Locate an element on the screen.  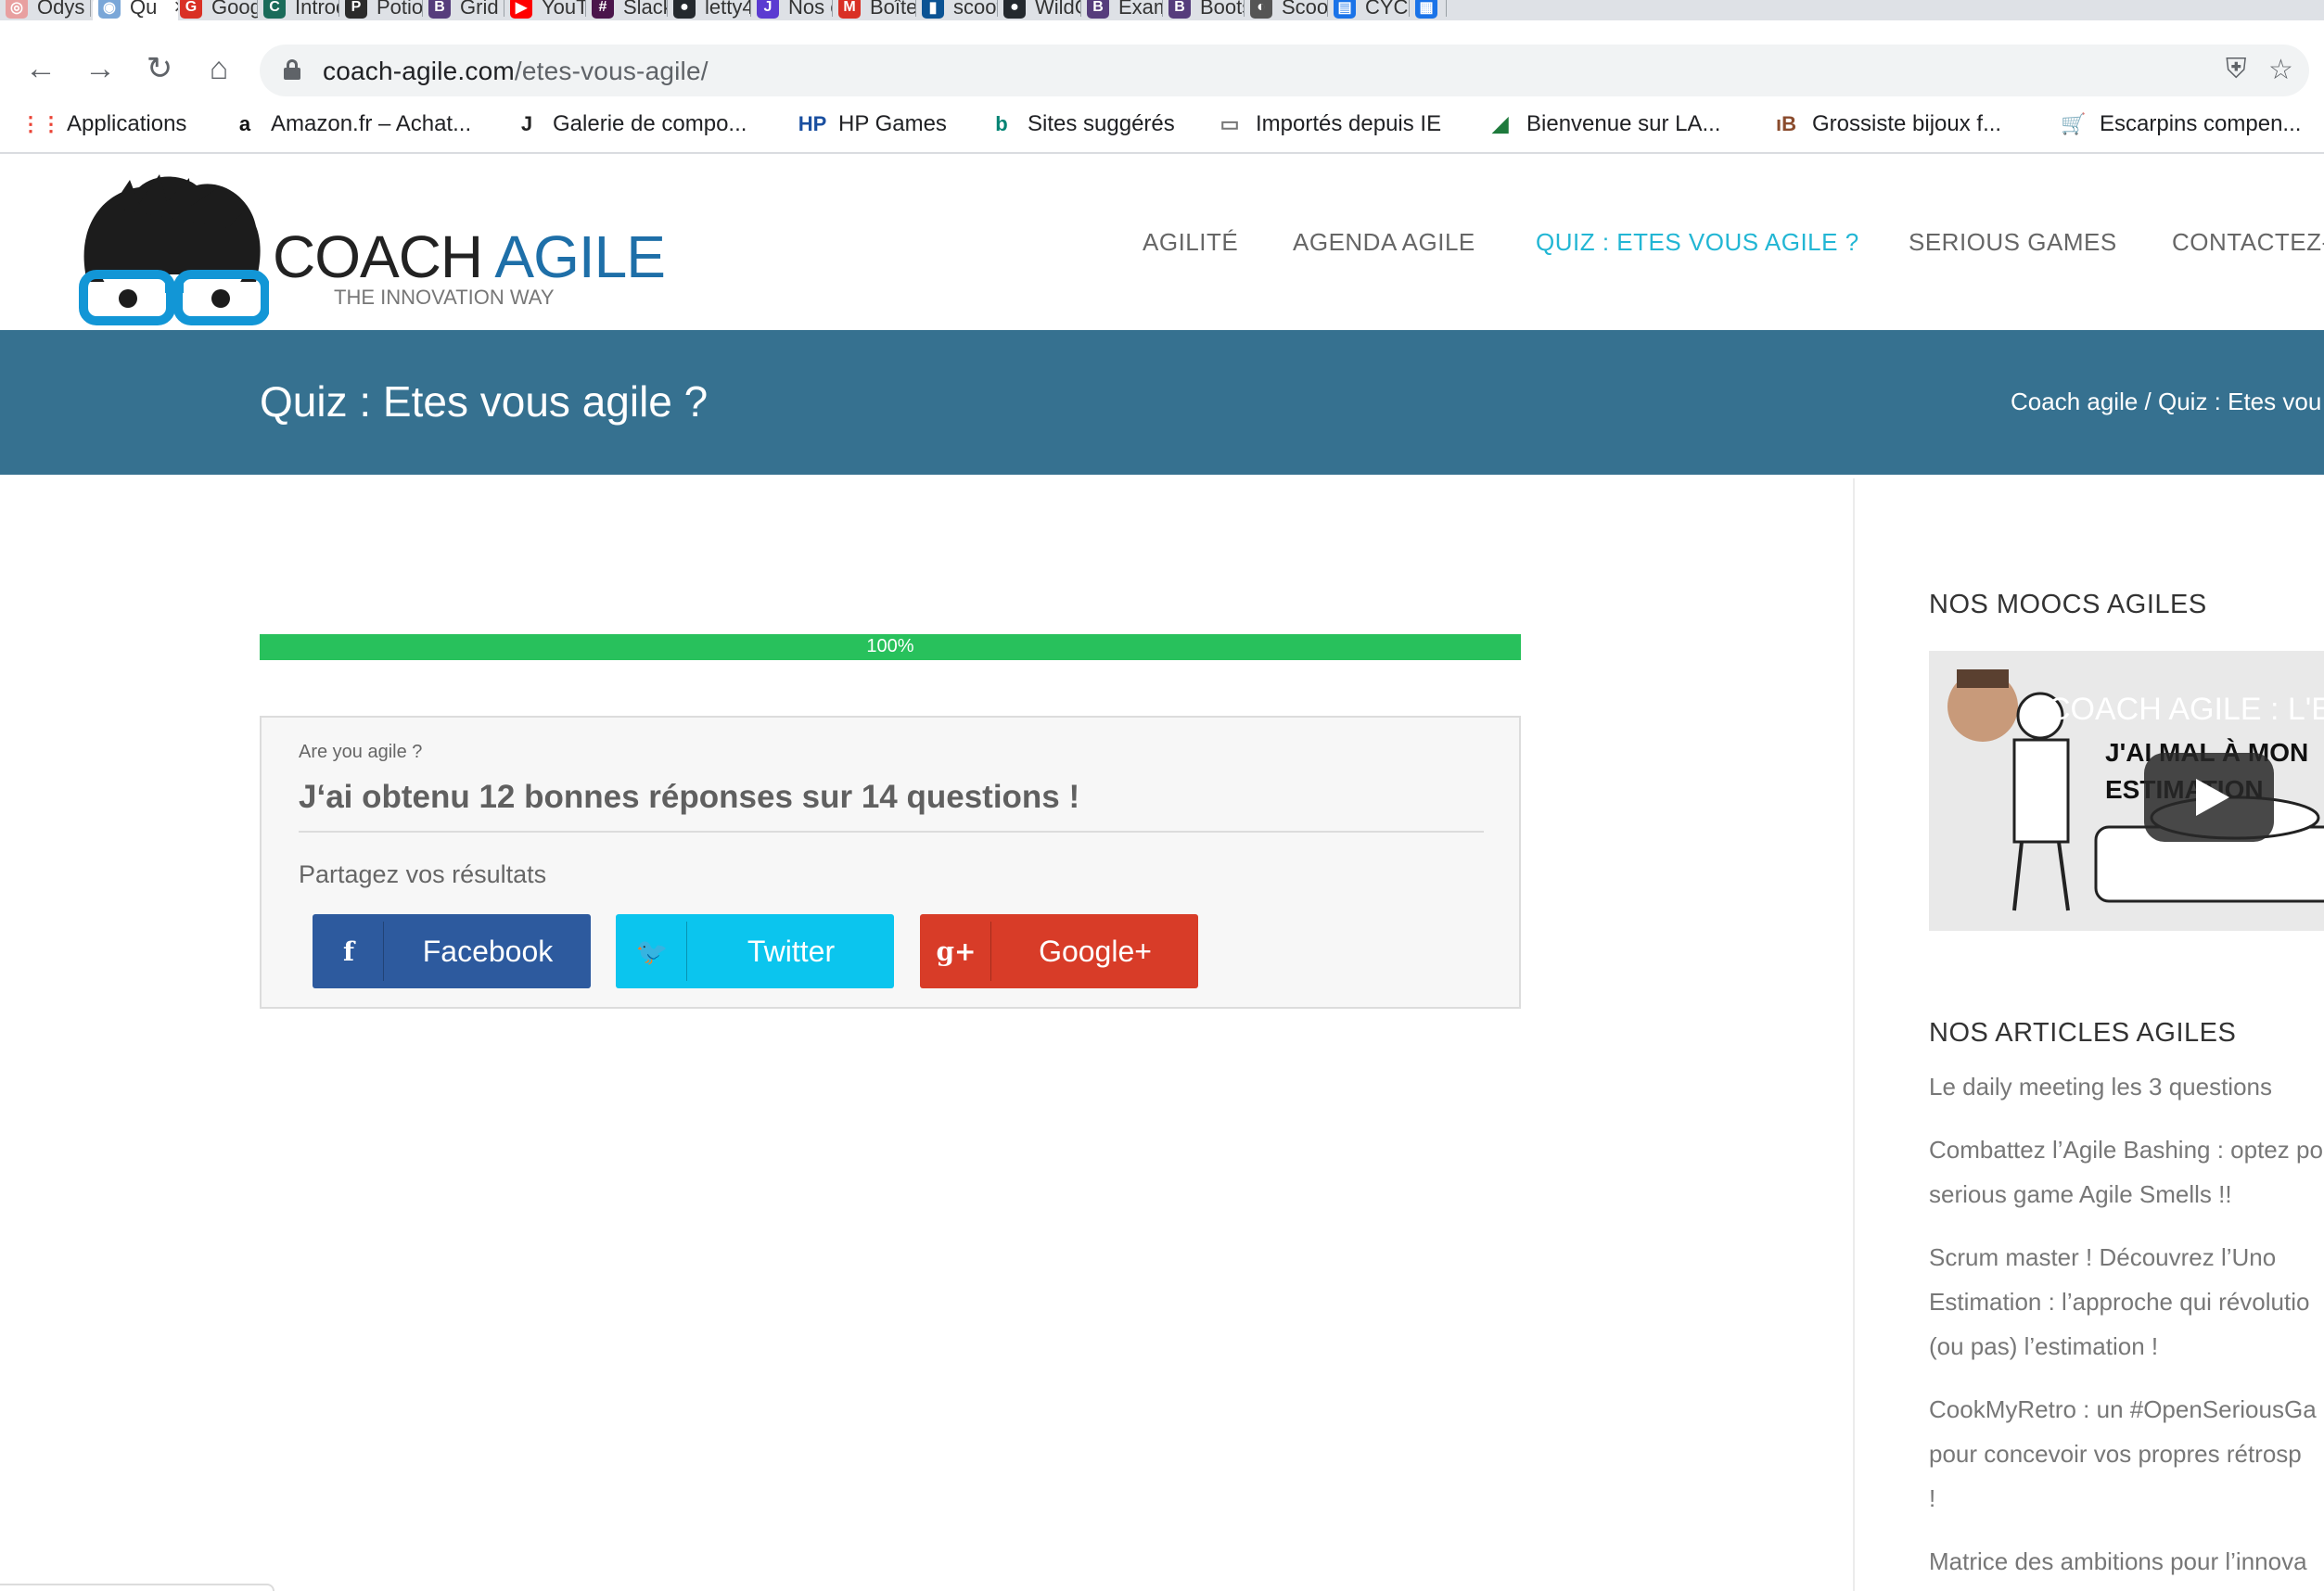
reload-icon: ↻ is located at coordinates (160, 68).